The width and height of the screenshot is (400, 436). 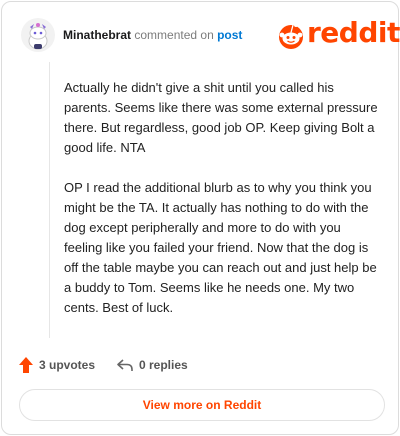 What do you see at coordinates (229, 35) in the screenshot?
I see `post-link: post` at bounding box center [229, 35].